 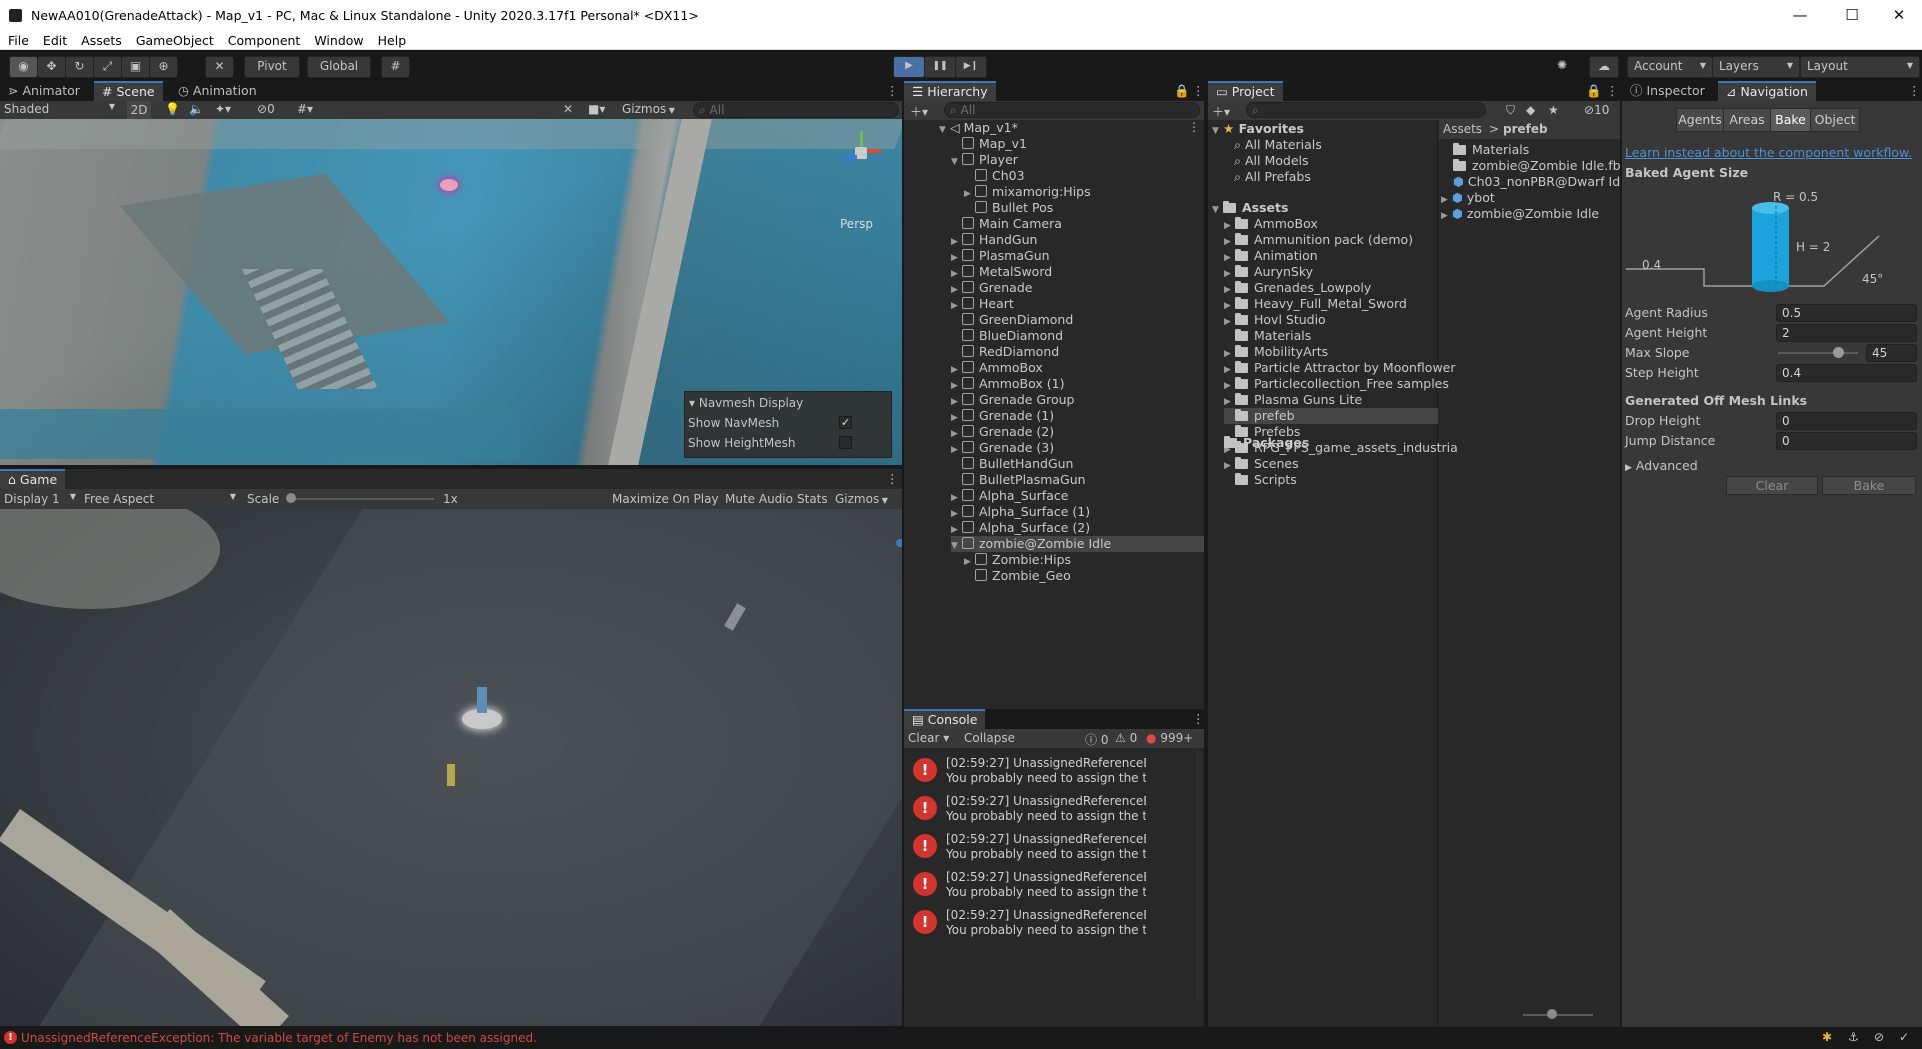 I want to click on asset-folder-item: ▶ AmmoBox, so click(x=1271, y=224).